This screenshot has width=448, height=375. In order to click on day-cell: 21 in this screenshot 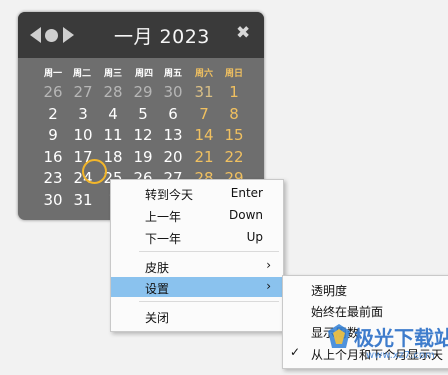, I will do `click(204, 157)`.